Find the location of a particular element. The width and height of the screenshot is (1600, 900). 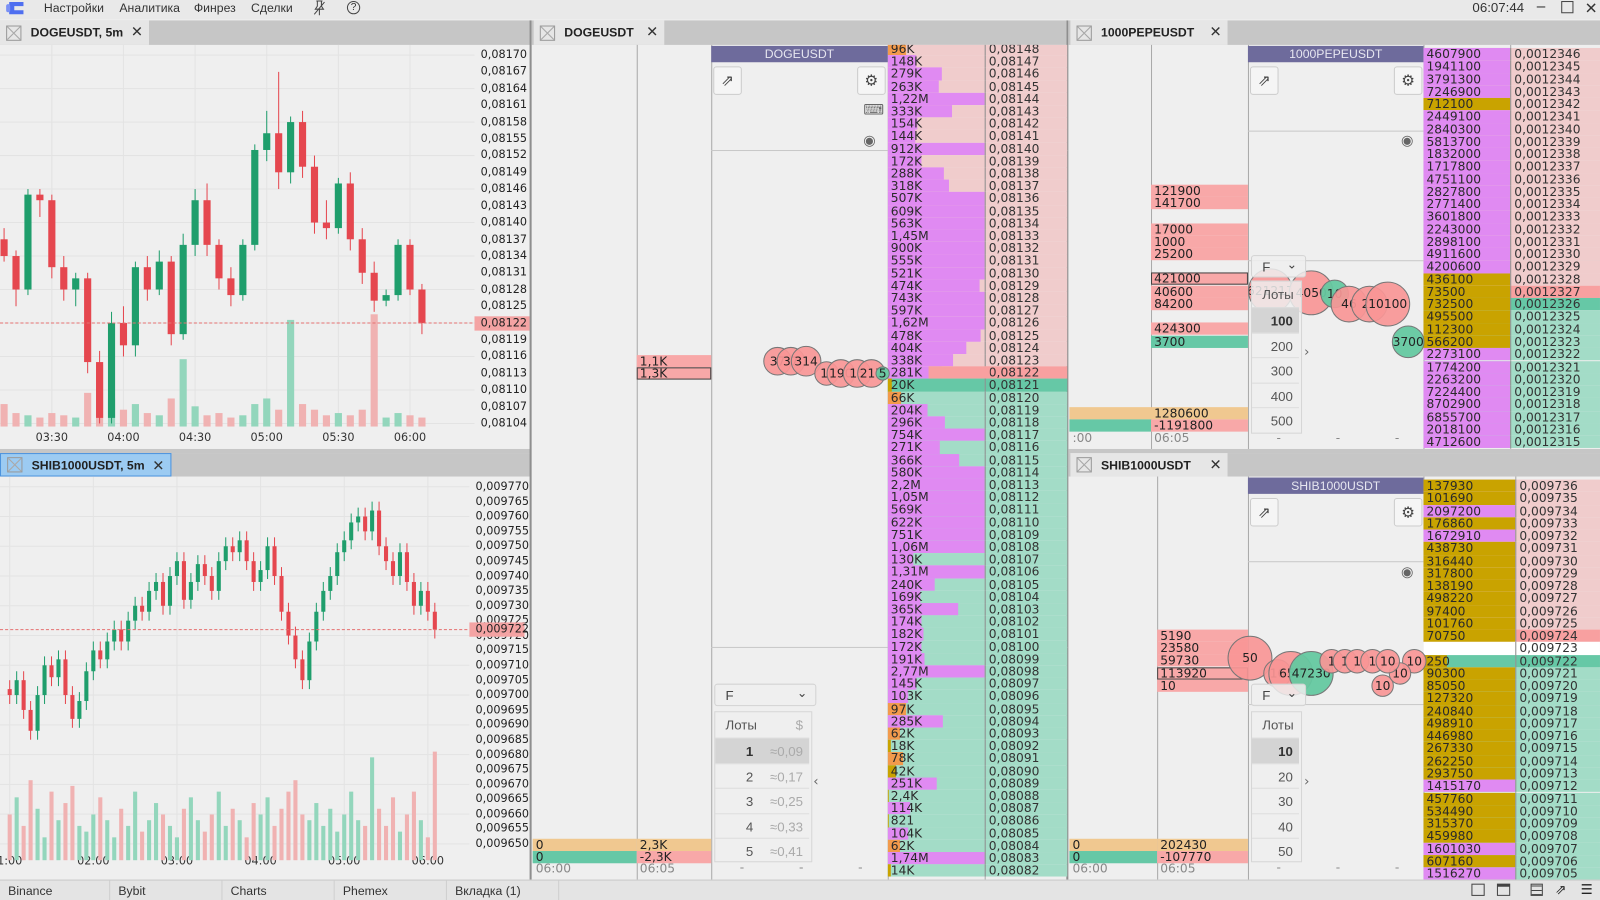

lot-size-option: 300 is located at coordinates (1275, 370).